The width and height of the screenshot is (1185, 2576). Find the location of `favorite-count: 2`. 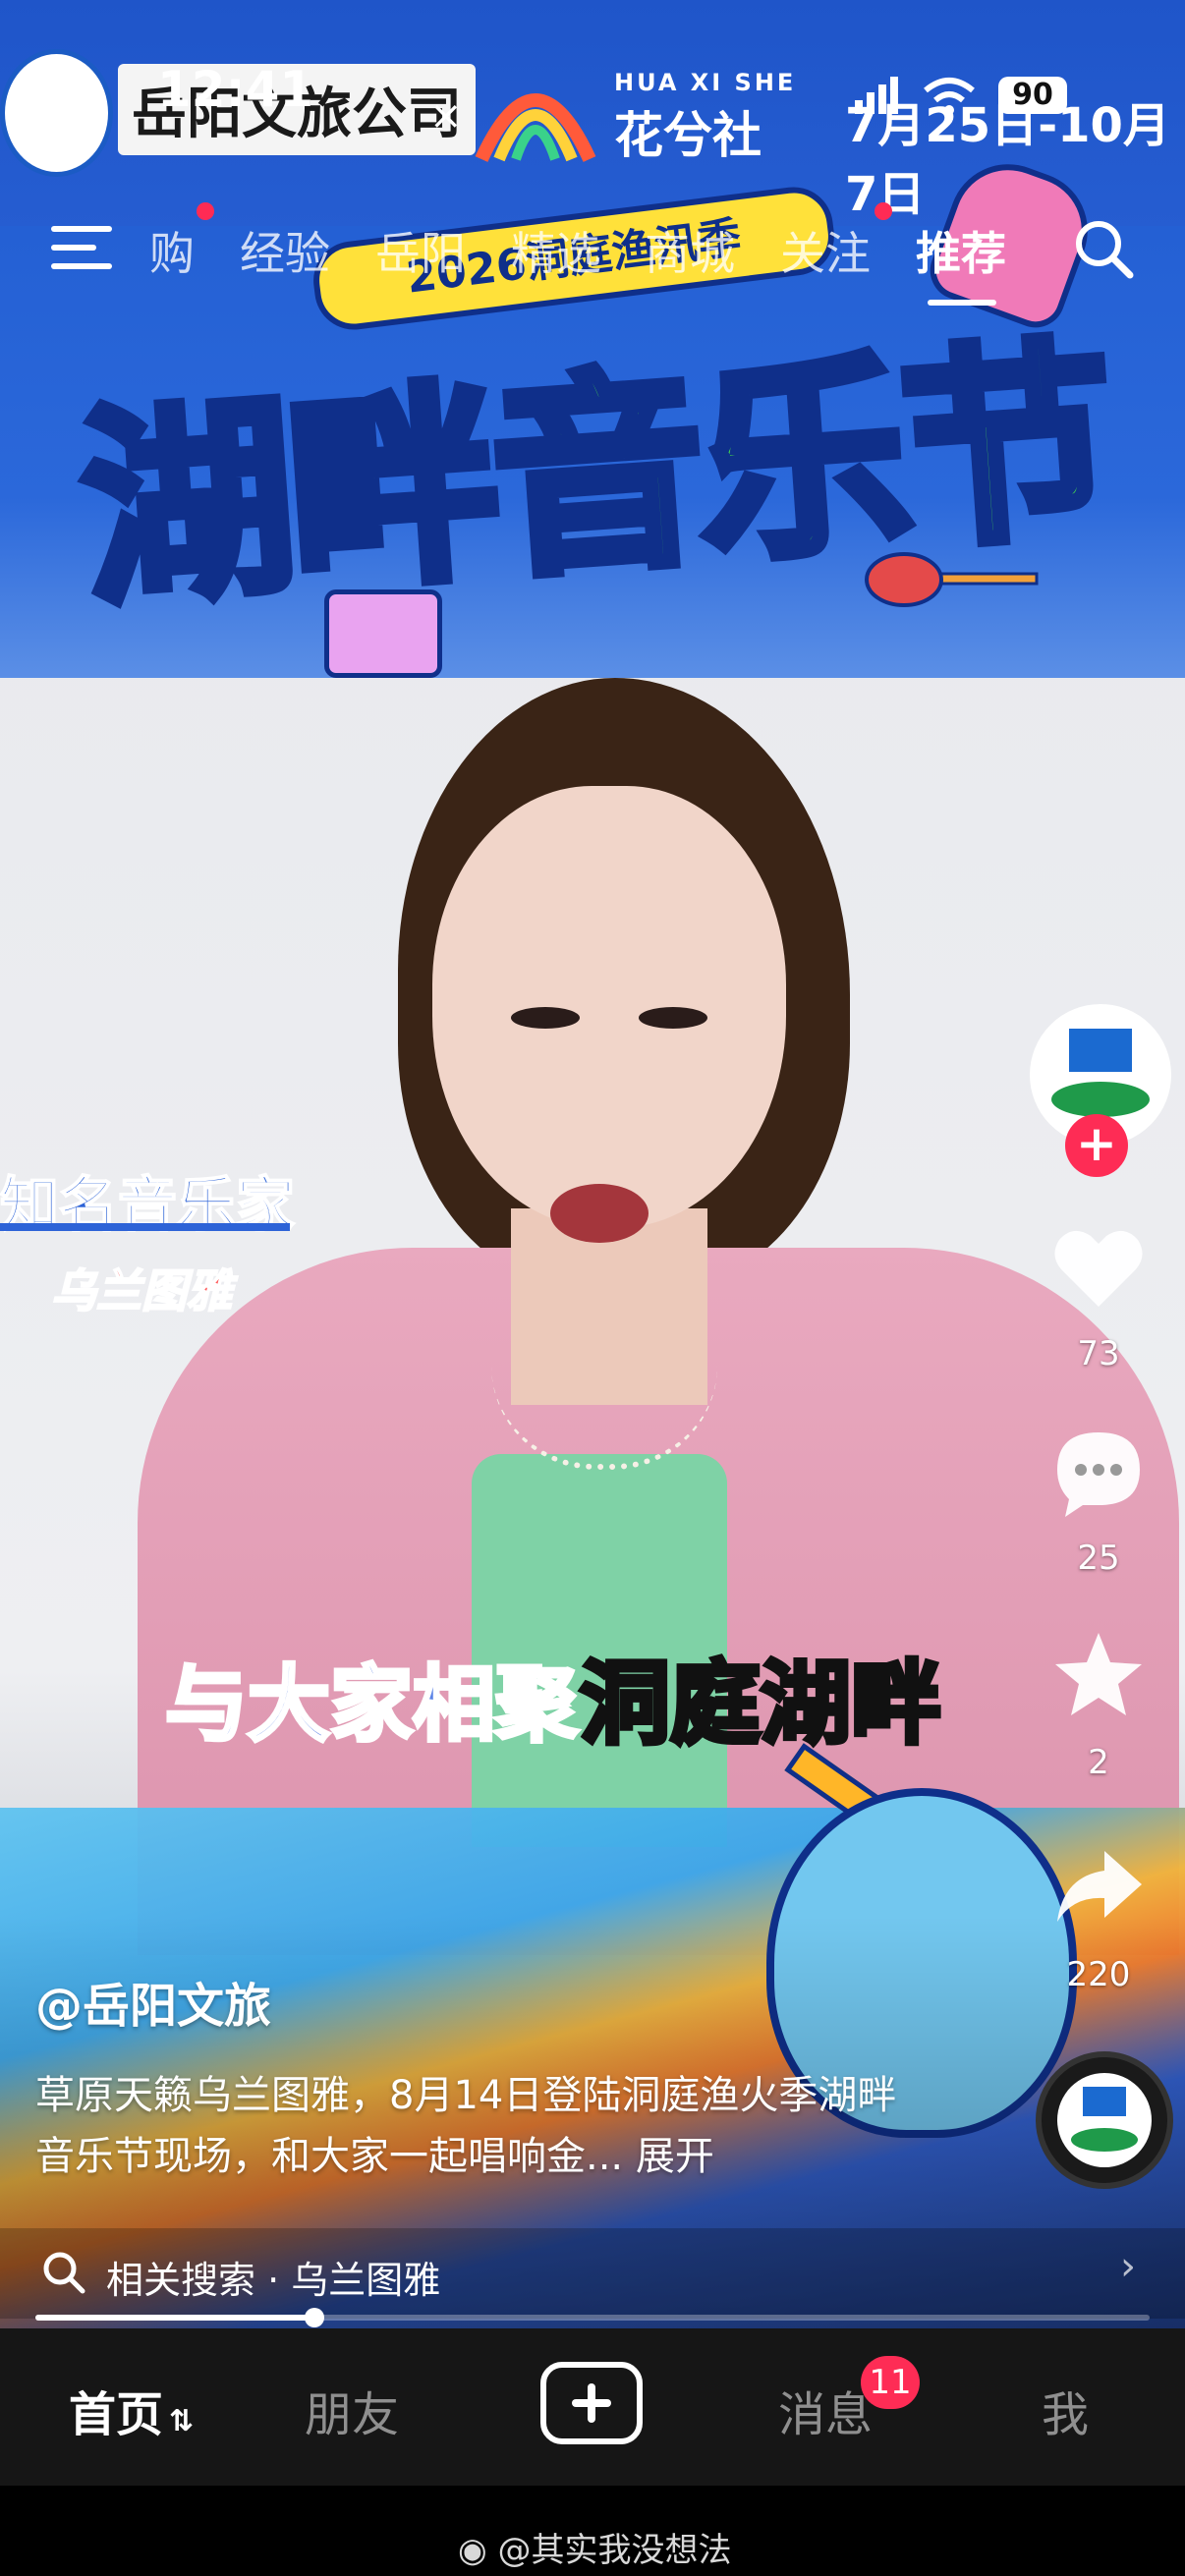

favorite-count: 2 is located at coordinates (1099, 1762).